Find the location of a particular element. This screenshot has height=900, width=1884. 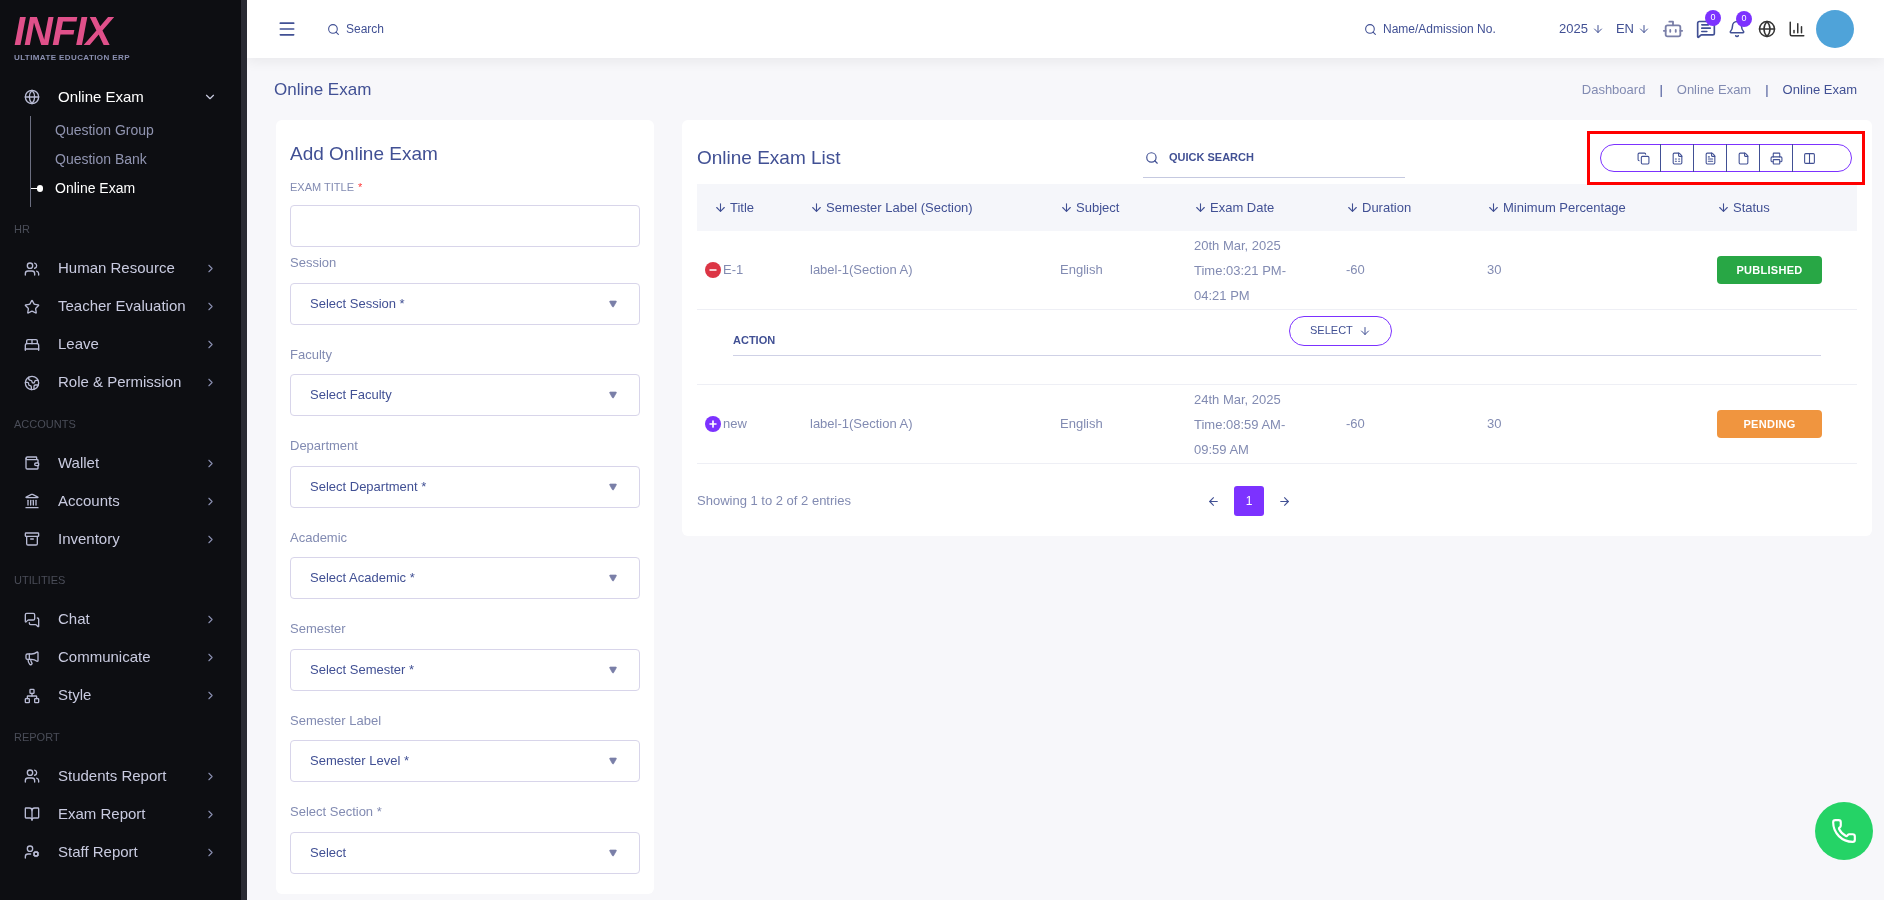

status-badge: PUBLISHED is located at coordinates (1769, 270).